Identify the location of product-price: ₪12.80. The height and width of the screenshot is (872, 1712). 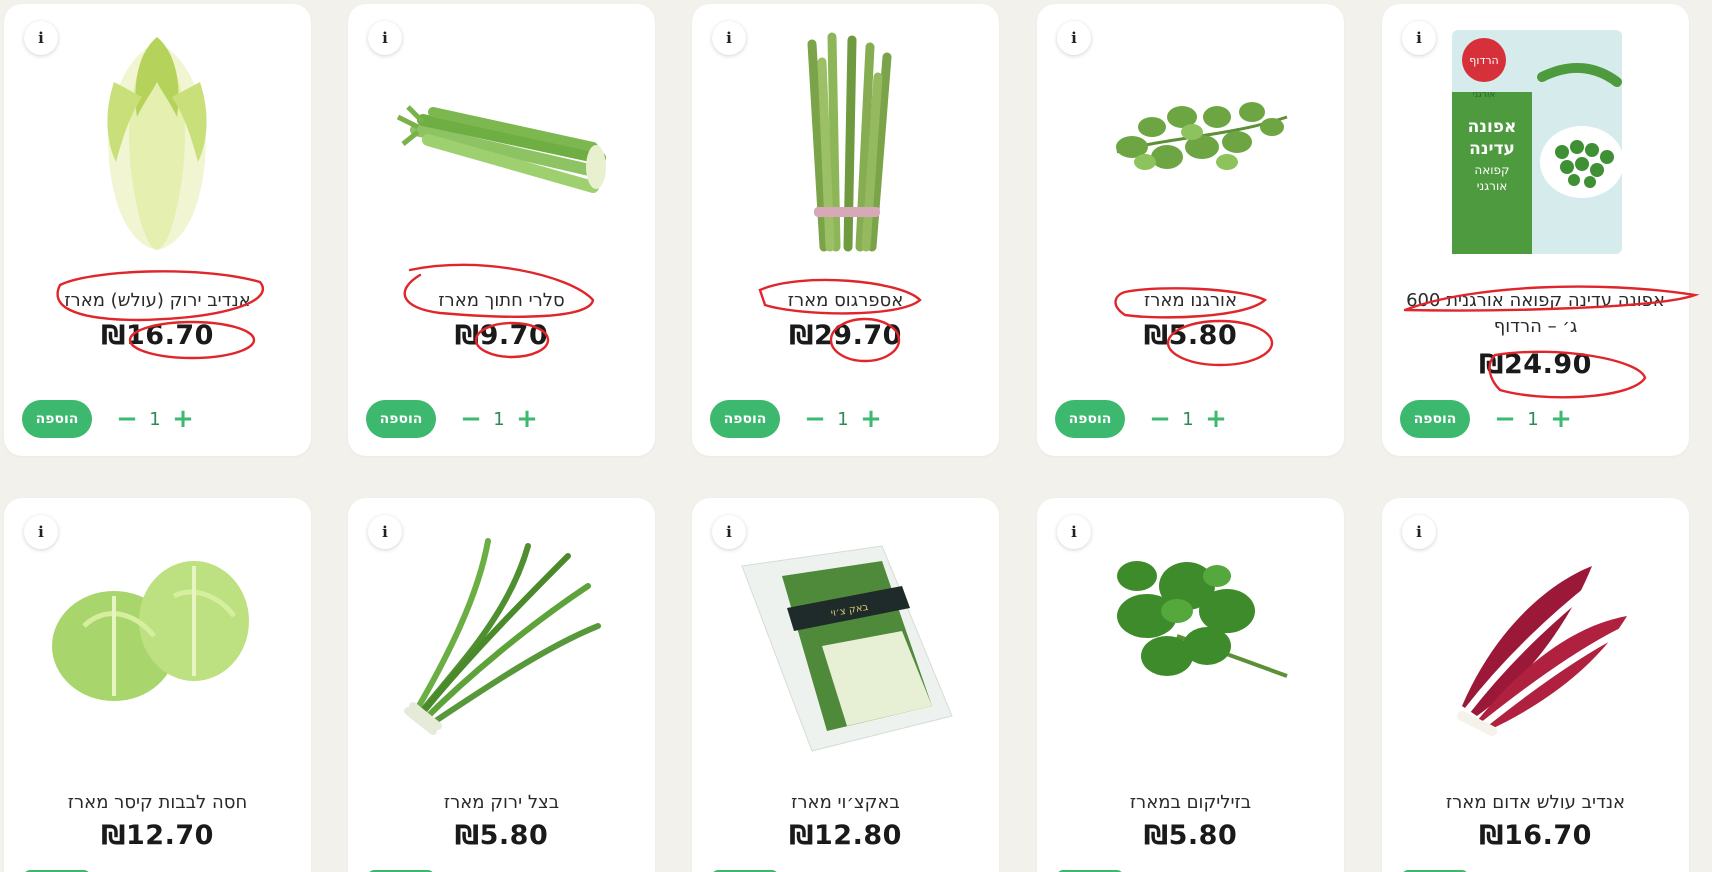
(845, 835).